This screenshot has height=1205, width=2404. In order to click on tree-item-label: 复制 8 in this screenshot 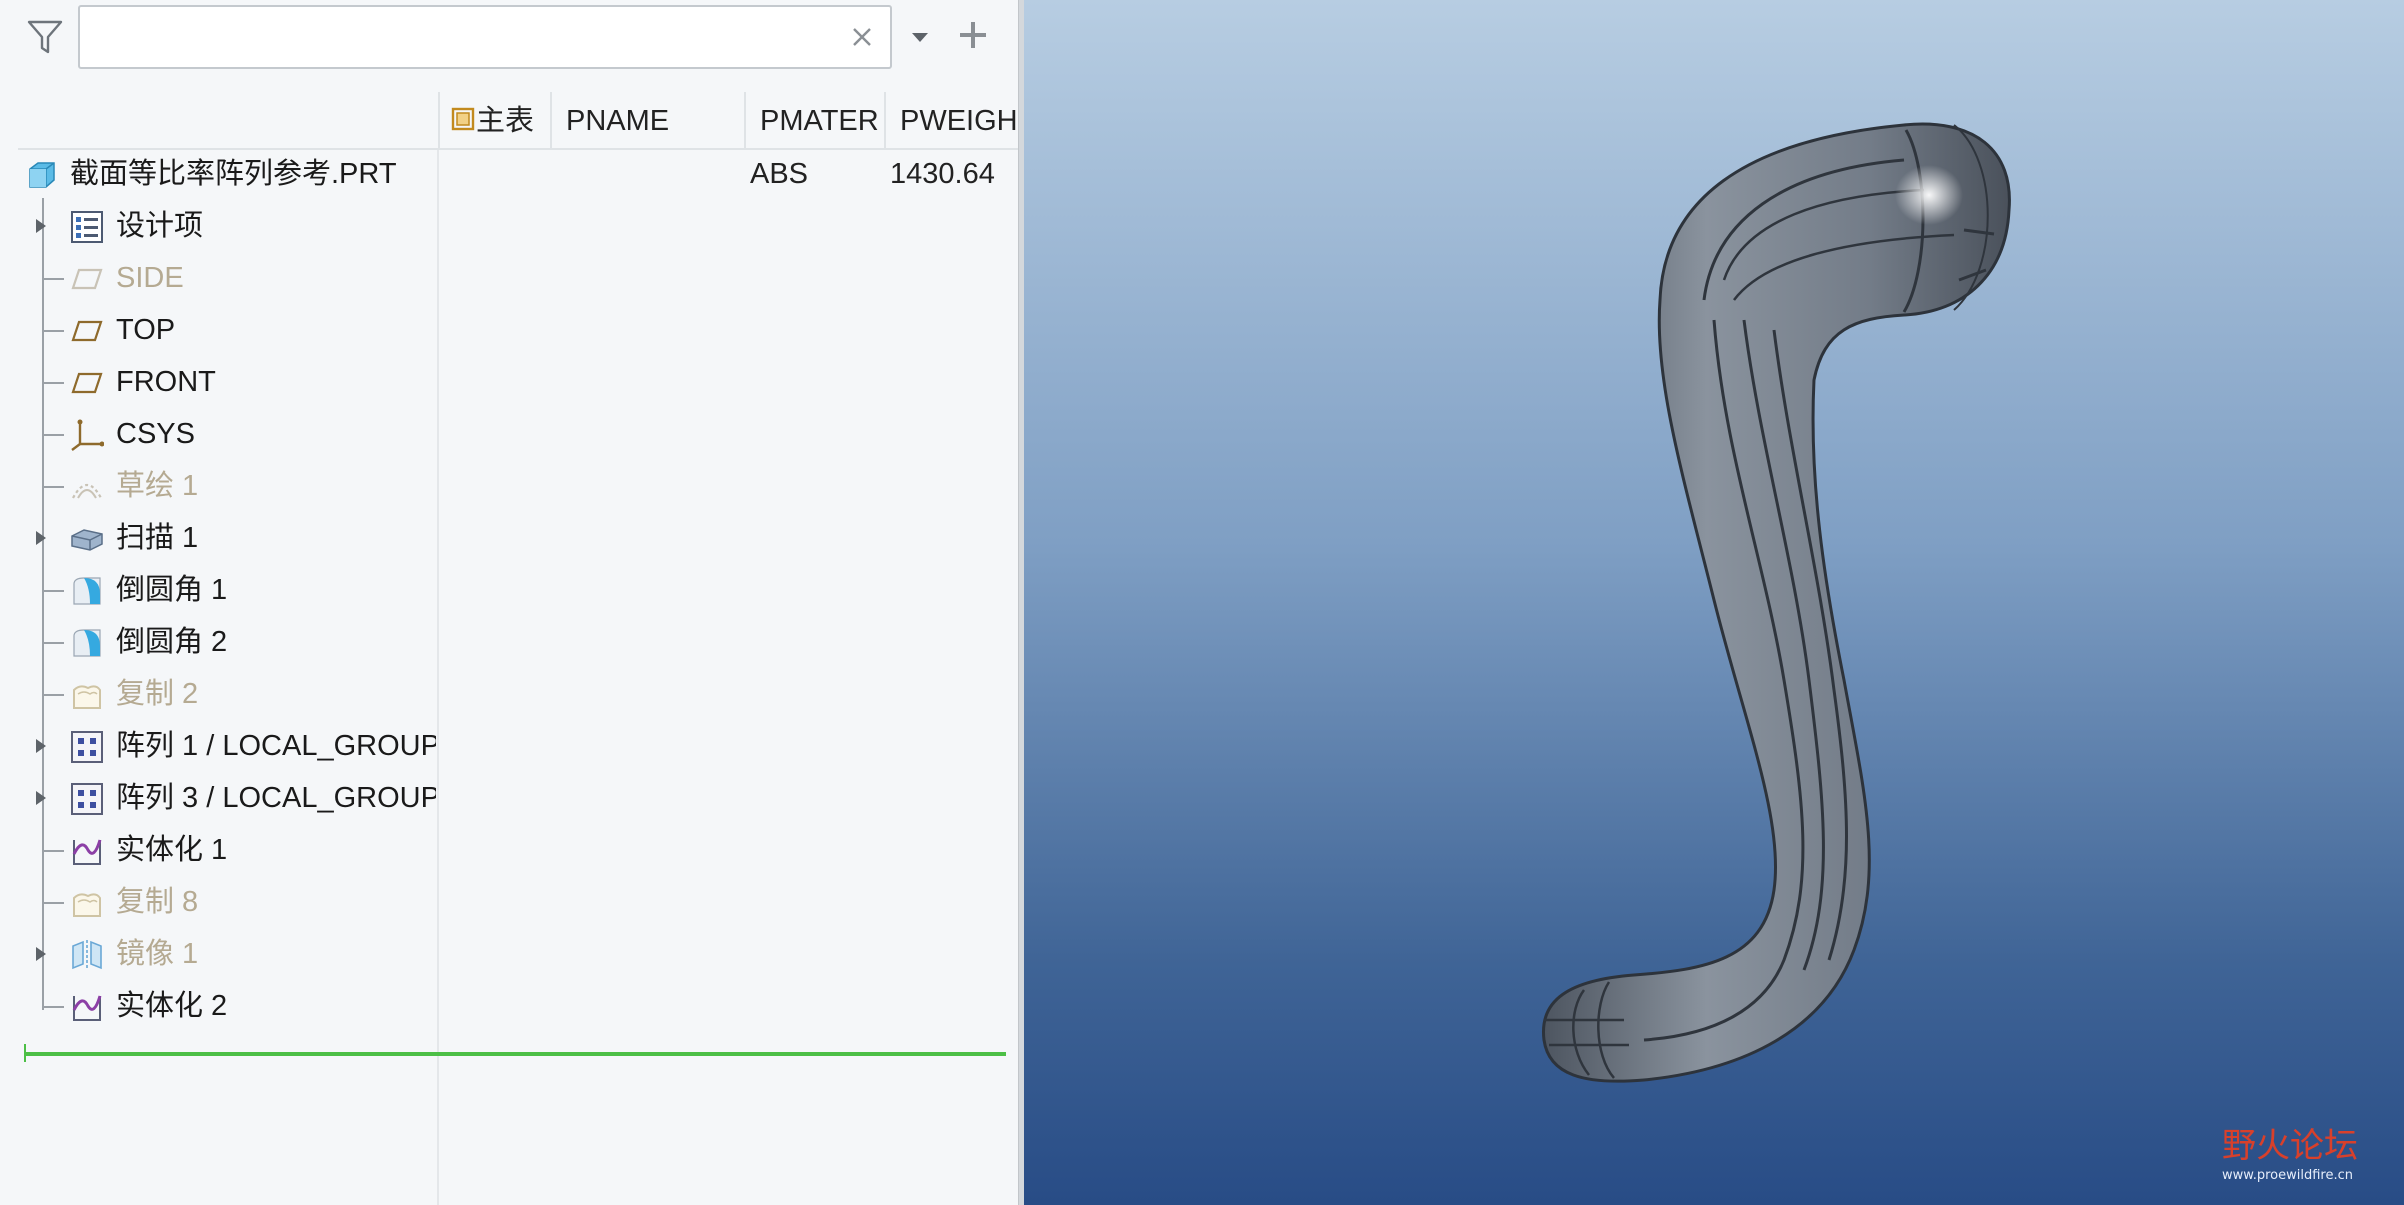, I will do `click(157, 902)`.